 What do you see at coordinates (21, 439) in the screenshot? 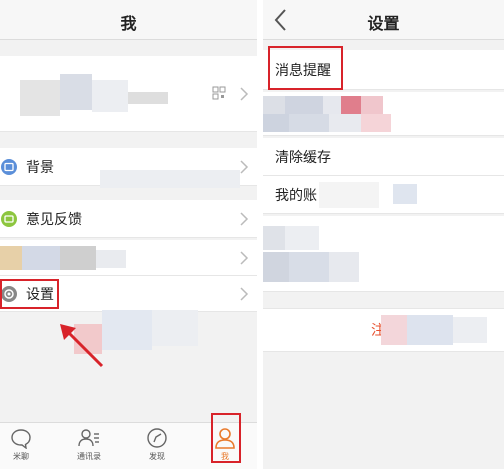
I see `chat-bubble-icon` at bounding box center [21, 439].